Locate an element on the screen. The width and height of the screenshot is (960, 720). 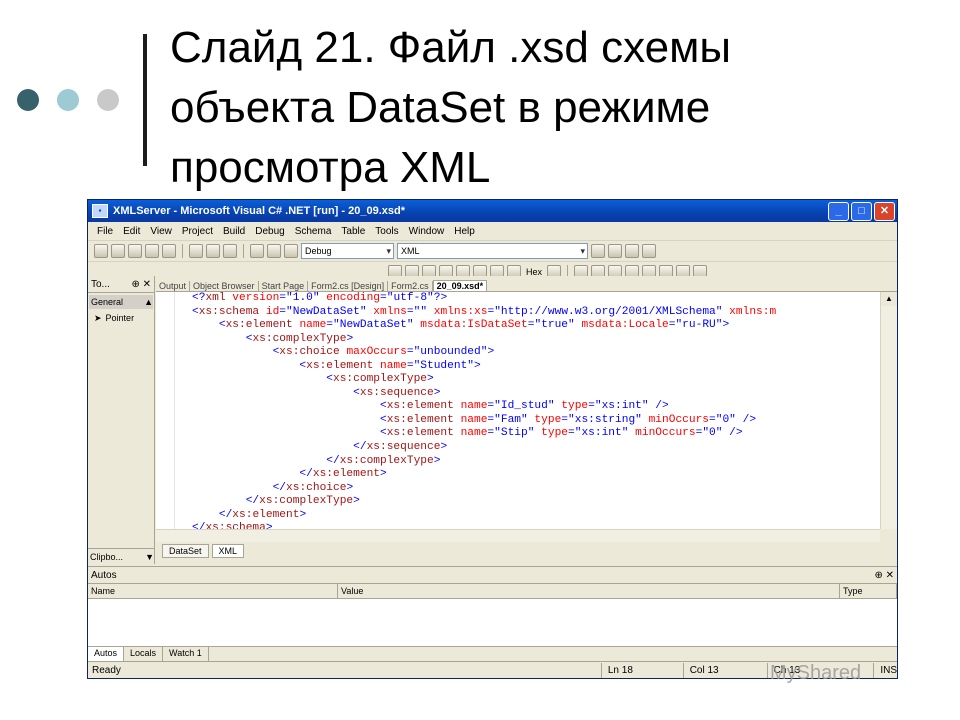
close-button: ✕ is located at coordinates (884, 211).